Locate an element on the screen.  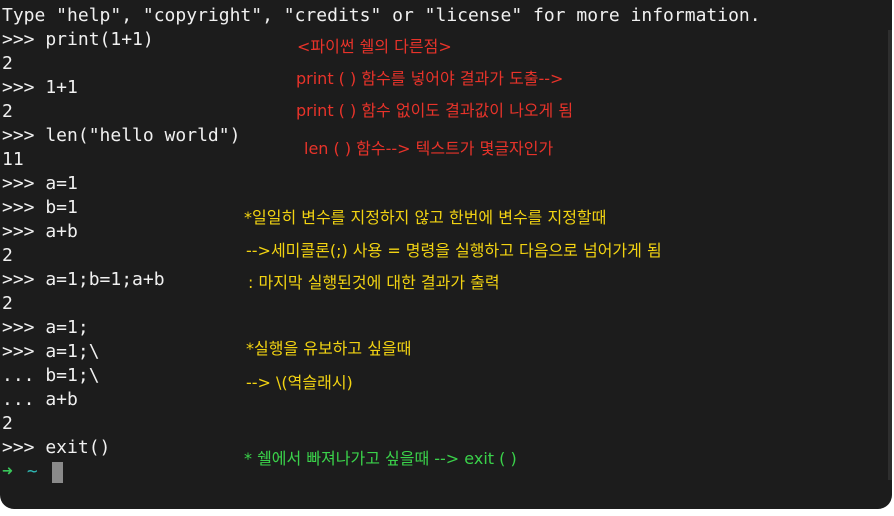
note-semicolon-2: -->세미콜론(;) 사용 = 명령을 실행하고 다음으로 넘어가게 됨 is located at coordinates (454, 250).